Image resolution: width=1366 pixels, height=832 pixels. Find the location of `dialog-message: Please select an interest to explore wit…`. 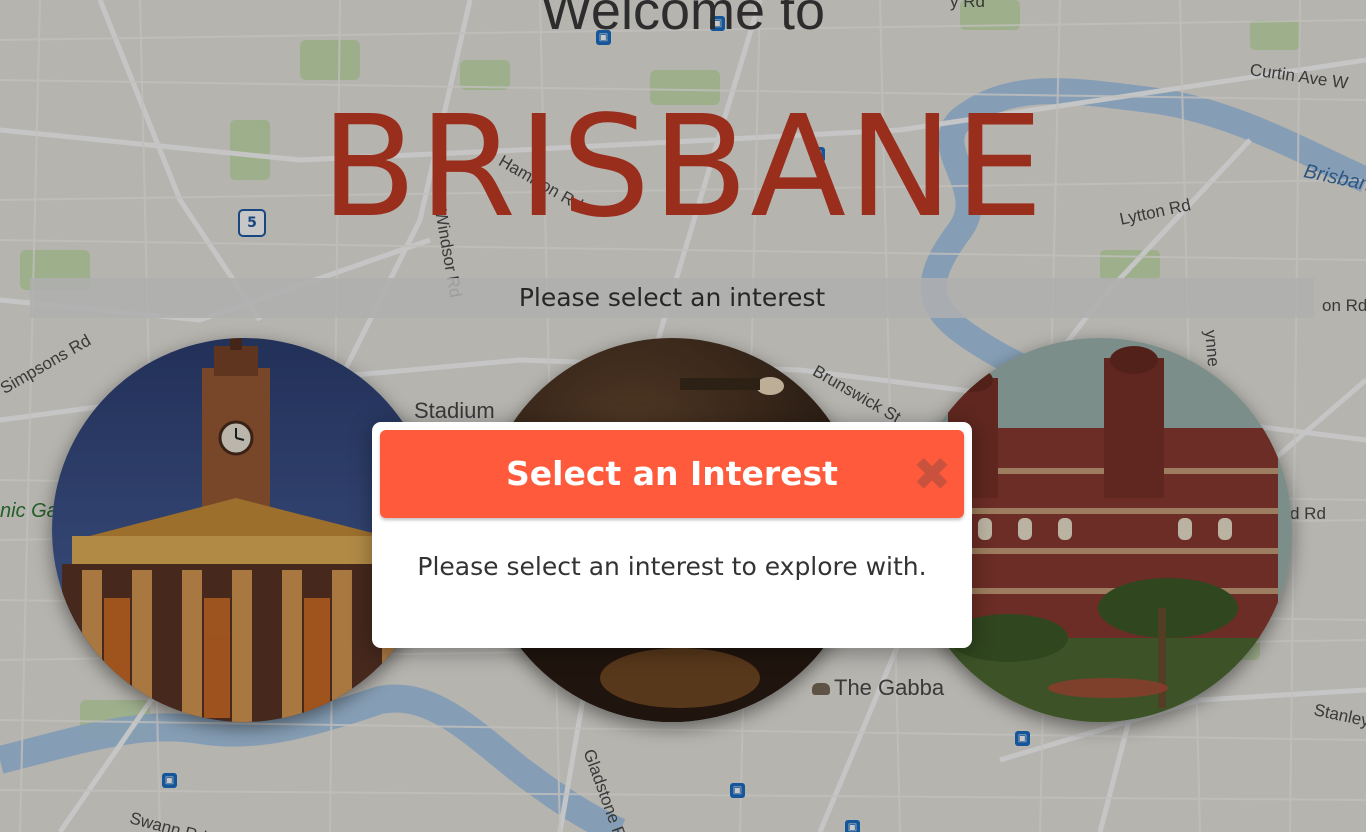

dialog-message: Please select an interest to explore wit… is located at coordinates (672, 566).